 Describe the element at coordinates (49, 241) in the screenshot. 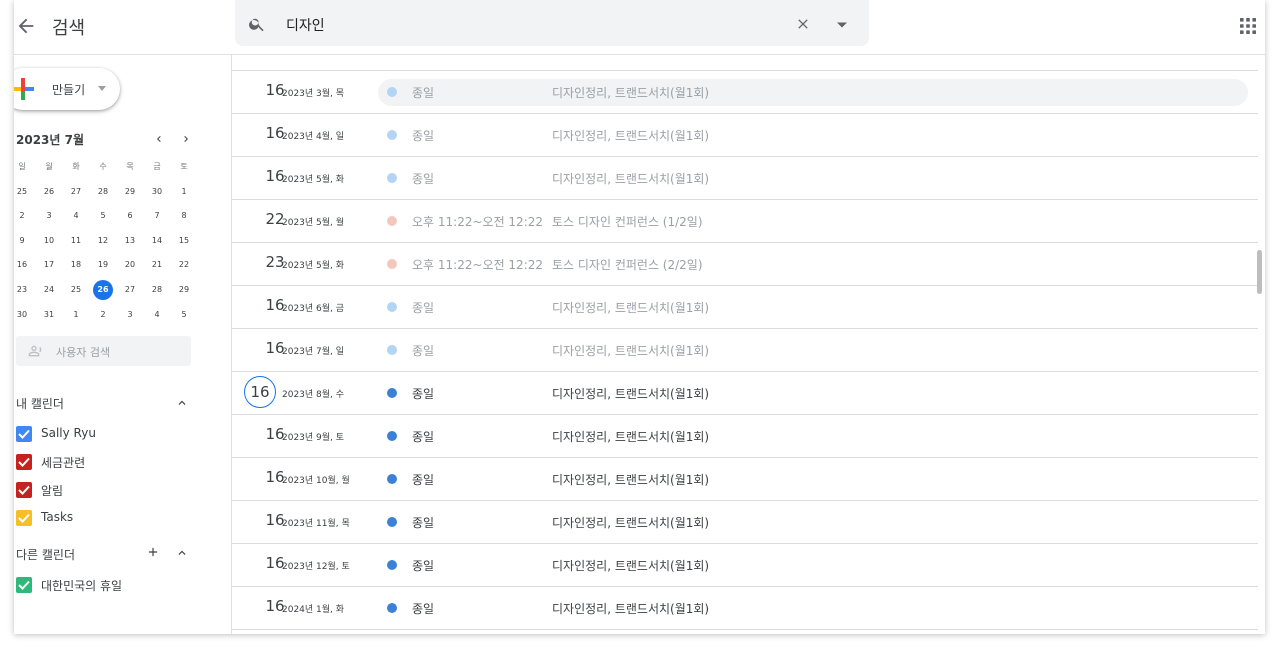

I see `mini-calendar-day: 10` at that location.